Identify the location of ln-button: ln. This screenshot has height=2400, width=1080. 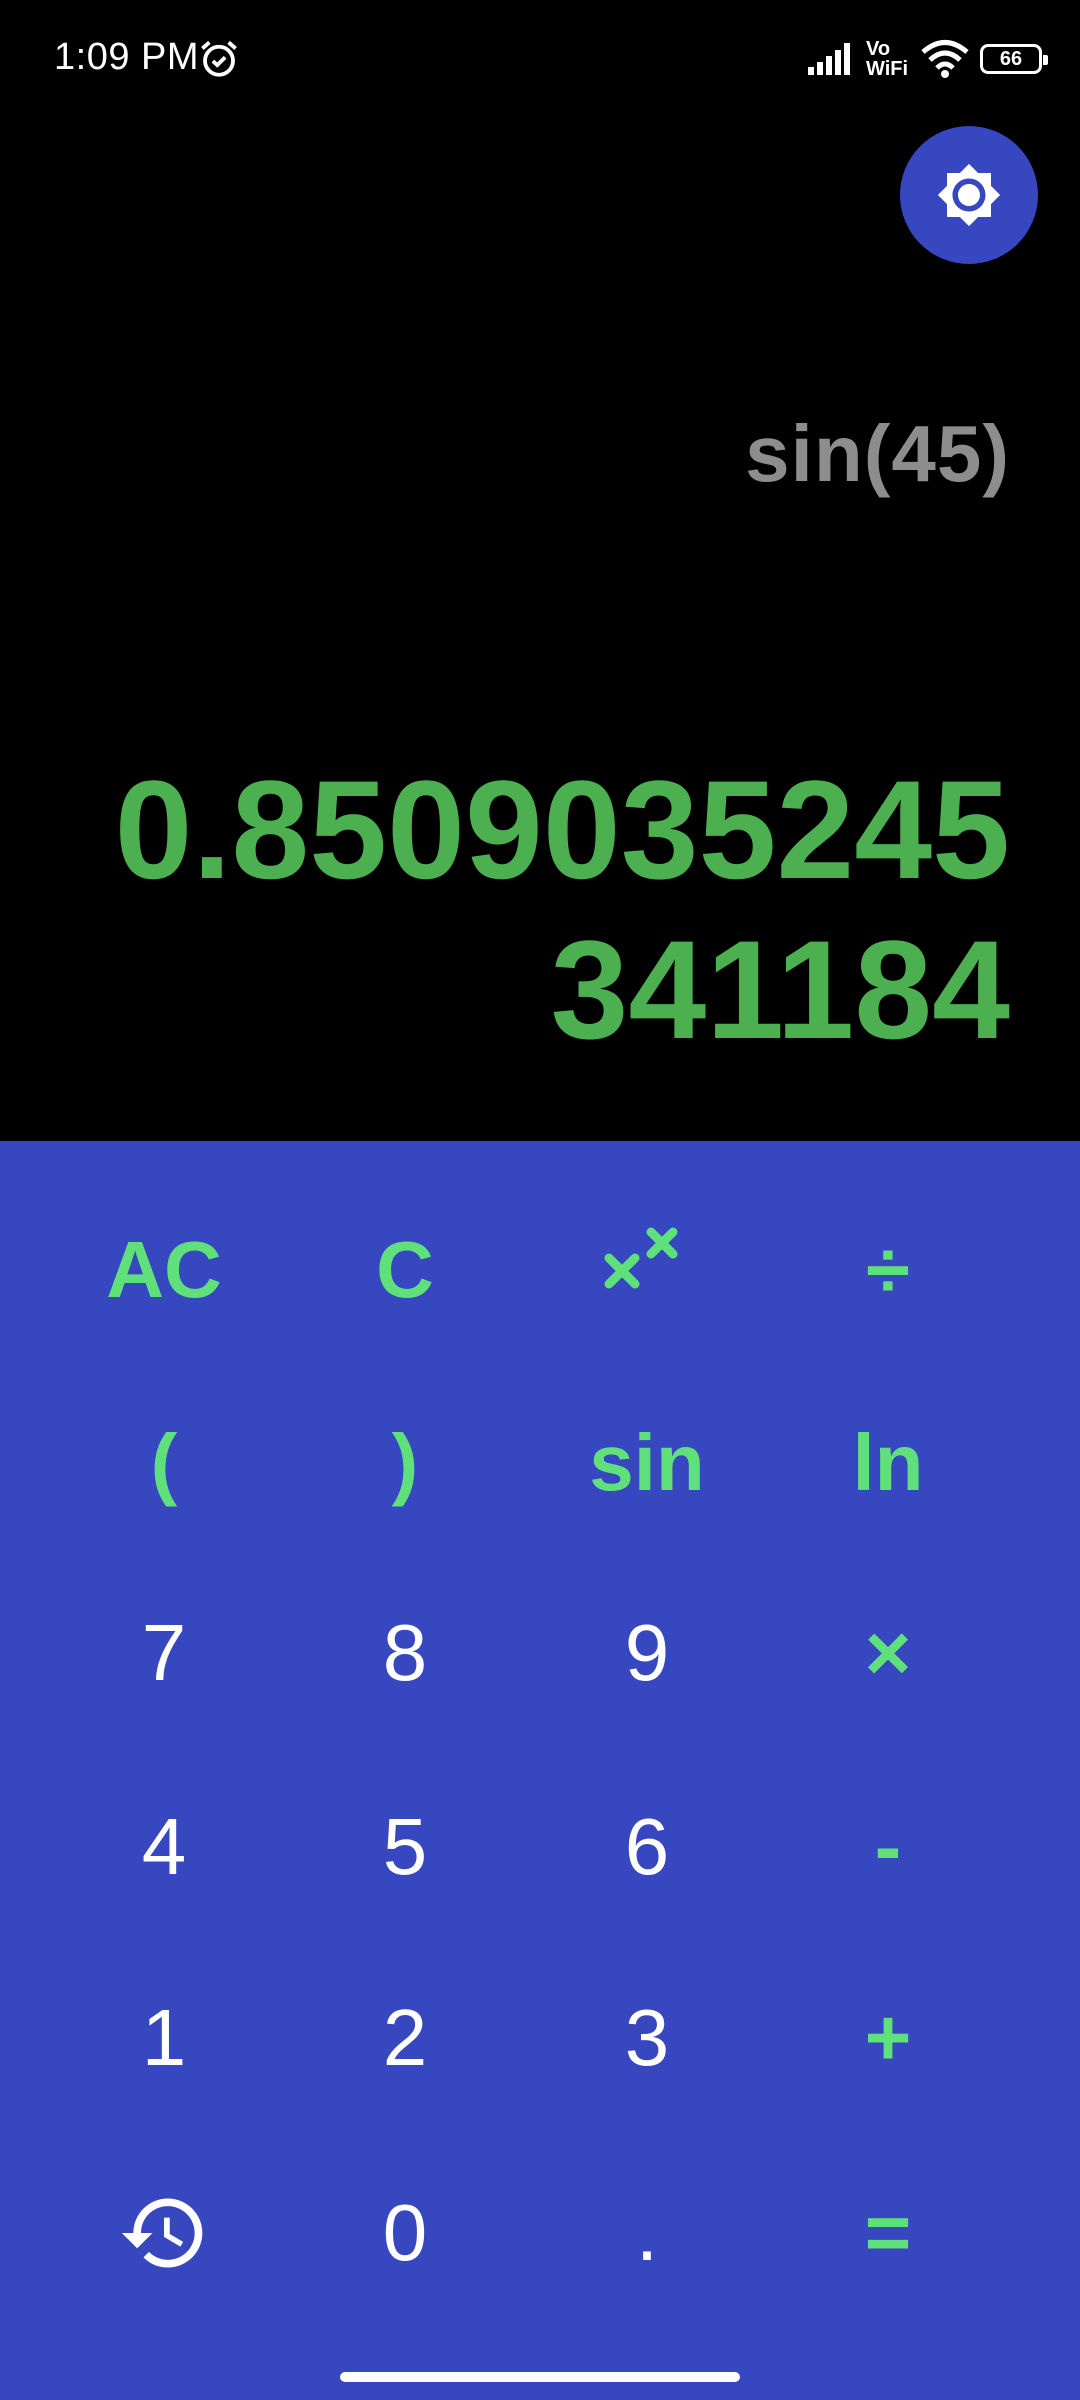
(888, 1463).